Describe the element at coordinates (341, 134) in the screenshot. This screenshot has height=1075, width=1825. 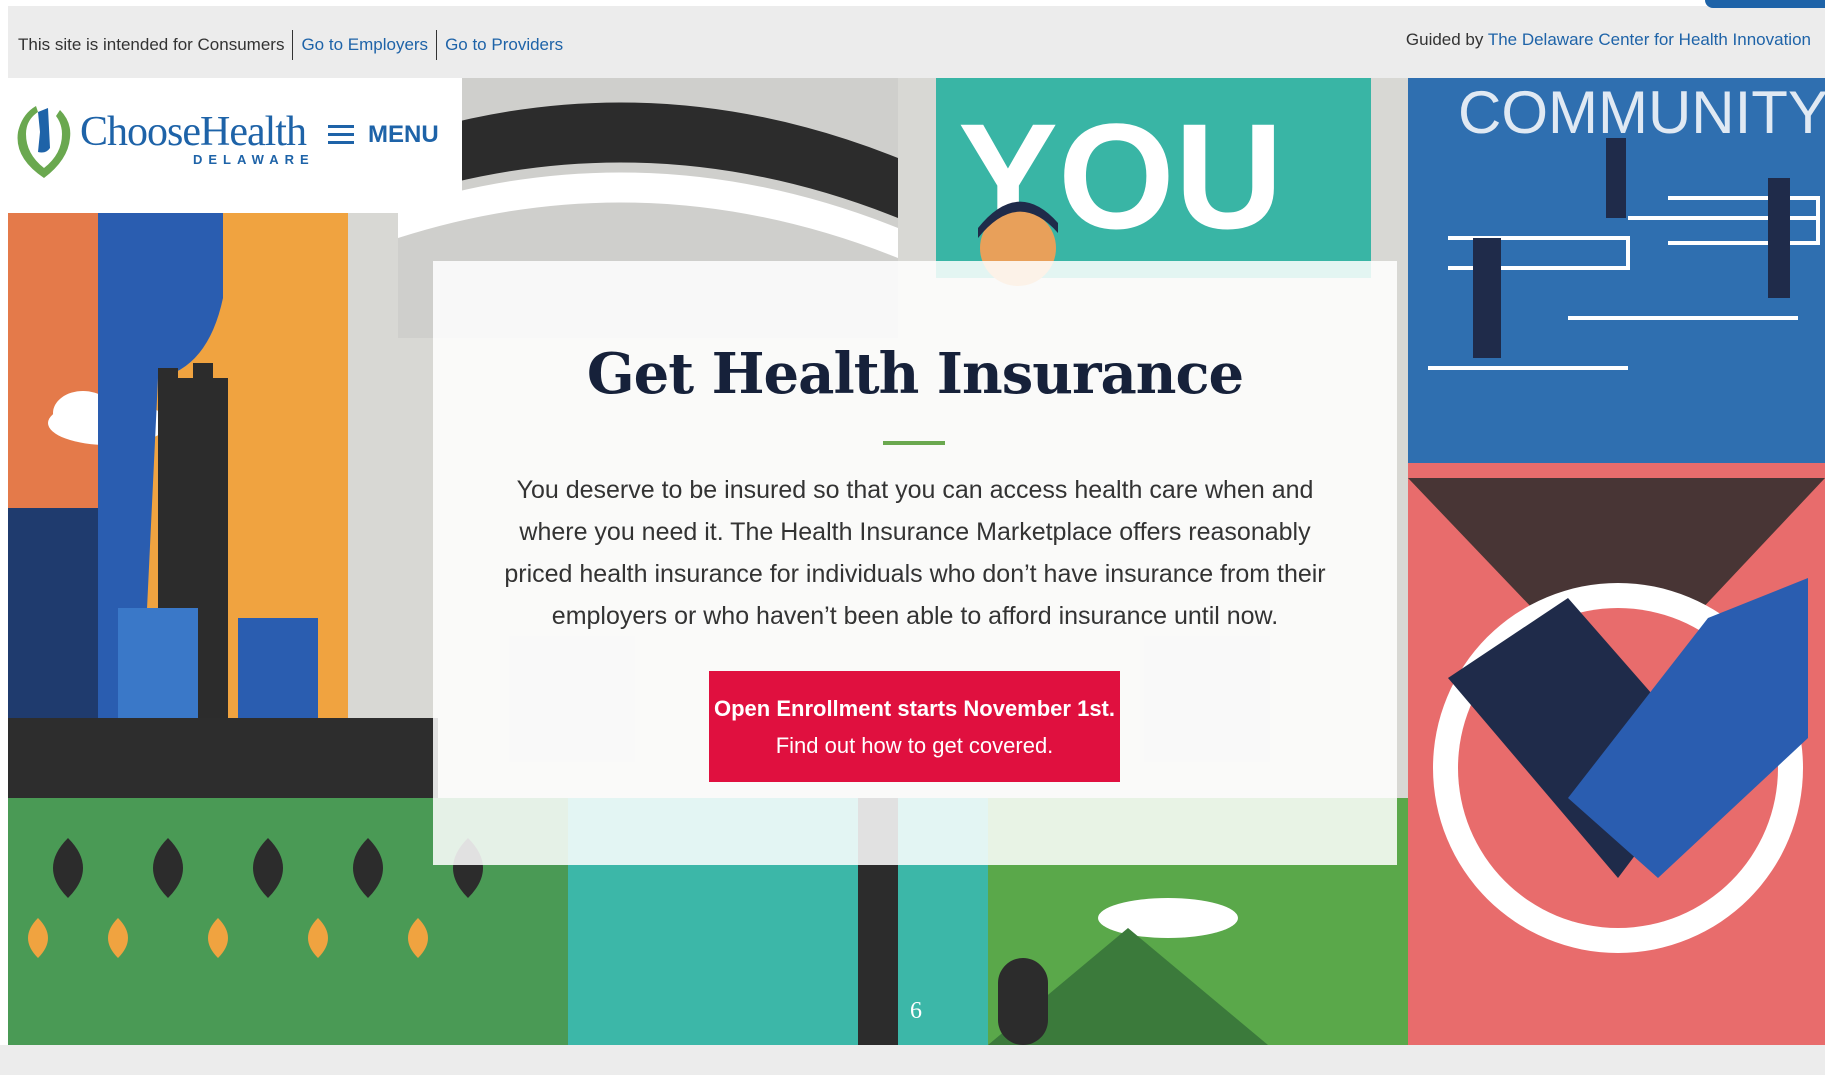
I see `hamburger-icon` at that location.